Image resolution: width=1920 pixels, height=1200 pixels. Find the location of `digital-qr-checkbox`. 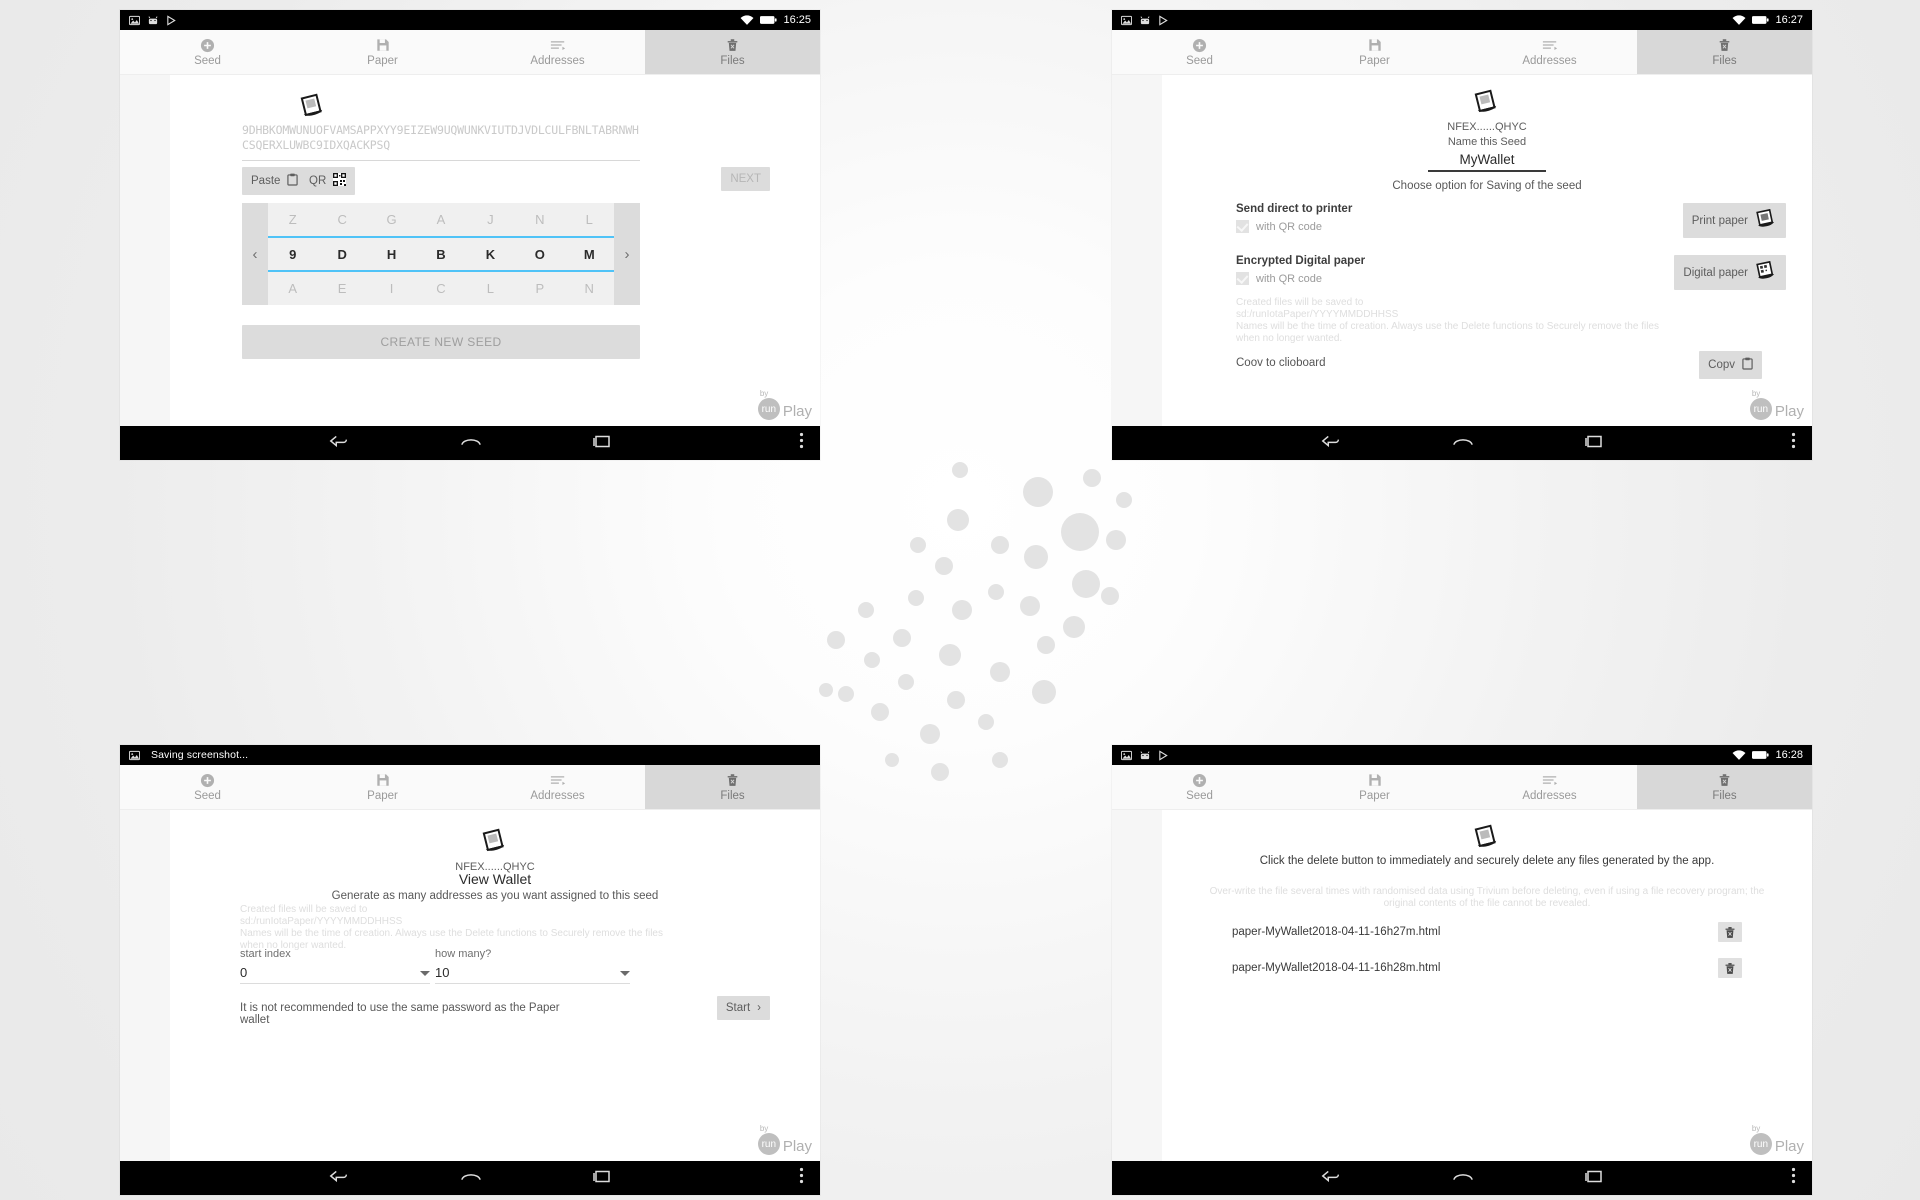

digital-qr-checkbox is located at coordinates (1242, 278).